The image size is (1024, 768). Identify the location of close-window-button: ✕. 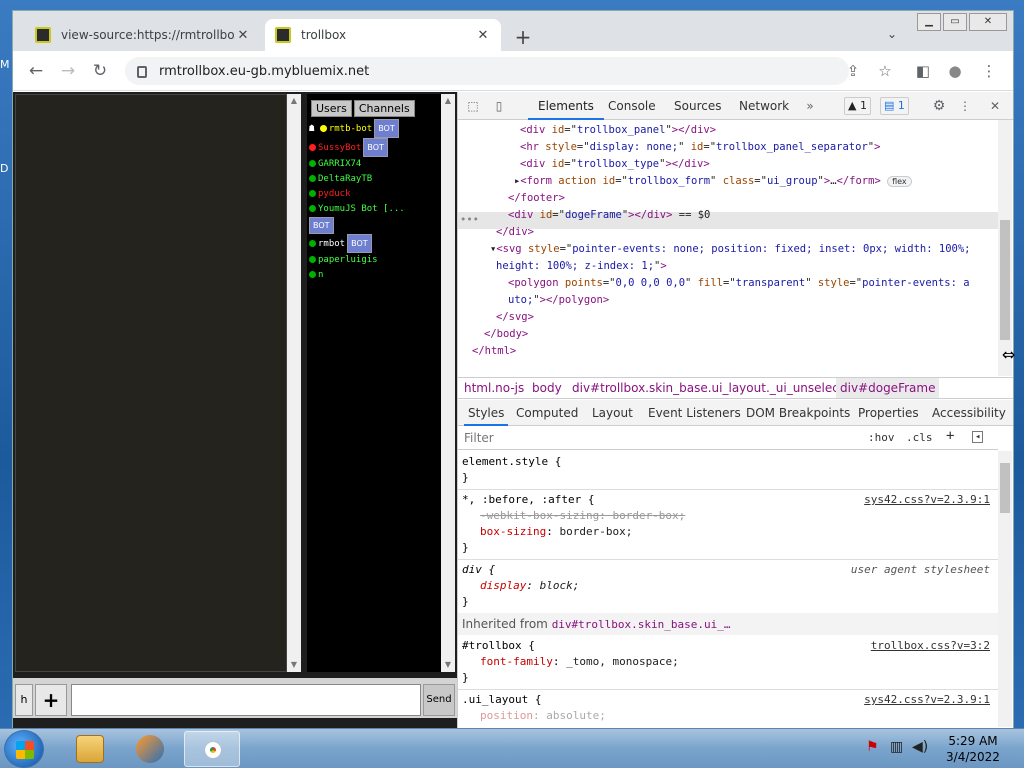
(988, 22).